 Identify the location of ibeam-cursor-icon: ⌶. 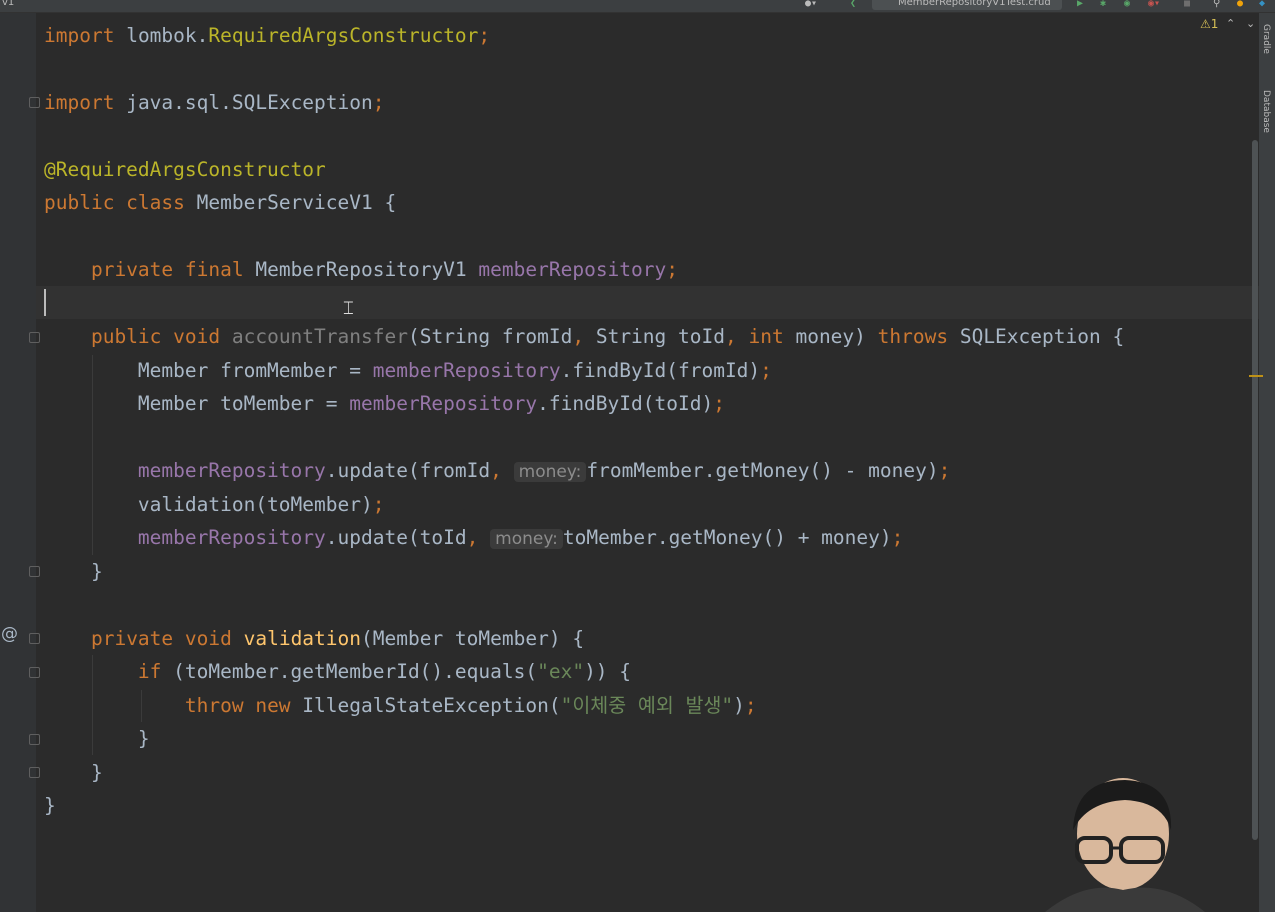
(348, 308).